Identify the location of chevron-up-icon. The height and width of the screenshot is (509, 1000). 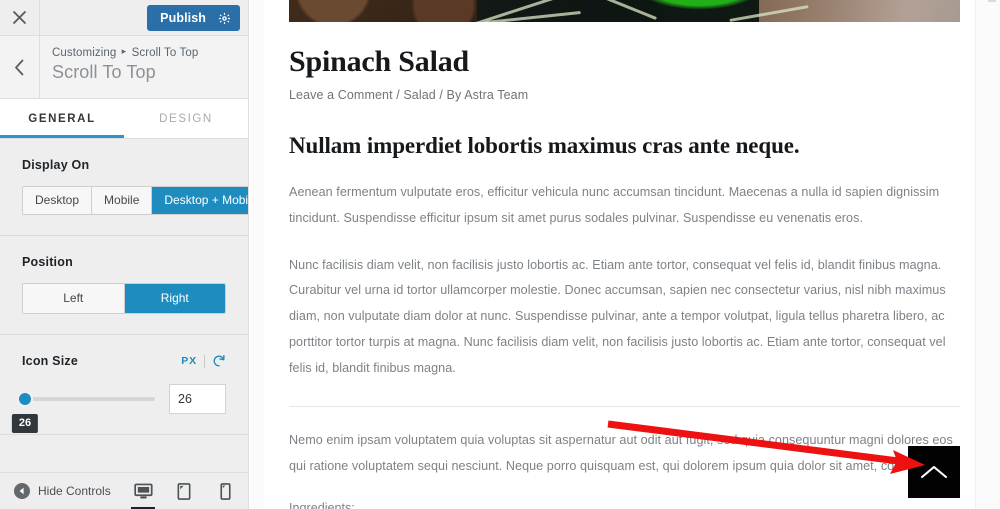
(934, 472).